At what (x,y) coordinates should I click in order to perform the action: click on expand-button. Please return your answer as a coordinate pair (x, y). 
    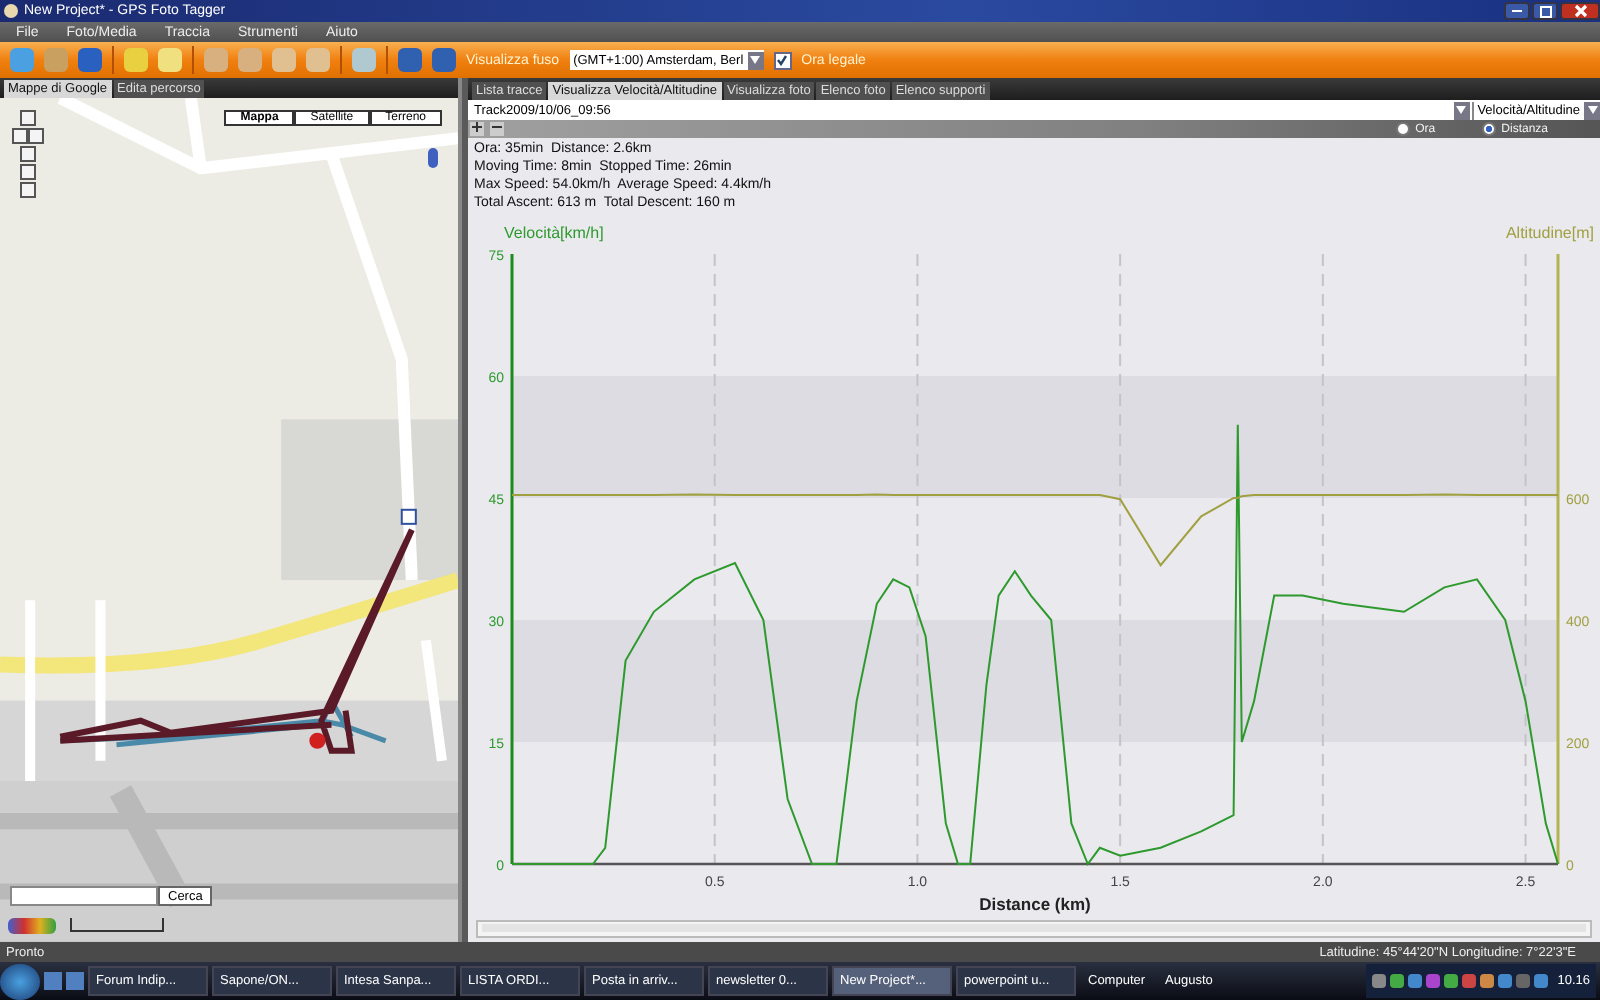
    Looking at the image, I should click on (477, 129).